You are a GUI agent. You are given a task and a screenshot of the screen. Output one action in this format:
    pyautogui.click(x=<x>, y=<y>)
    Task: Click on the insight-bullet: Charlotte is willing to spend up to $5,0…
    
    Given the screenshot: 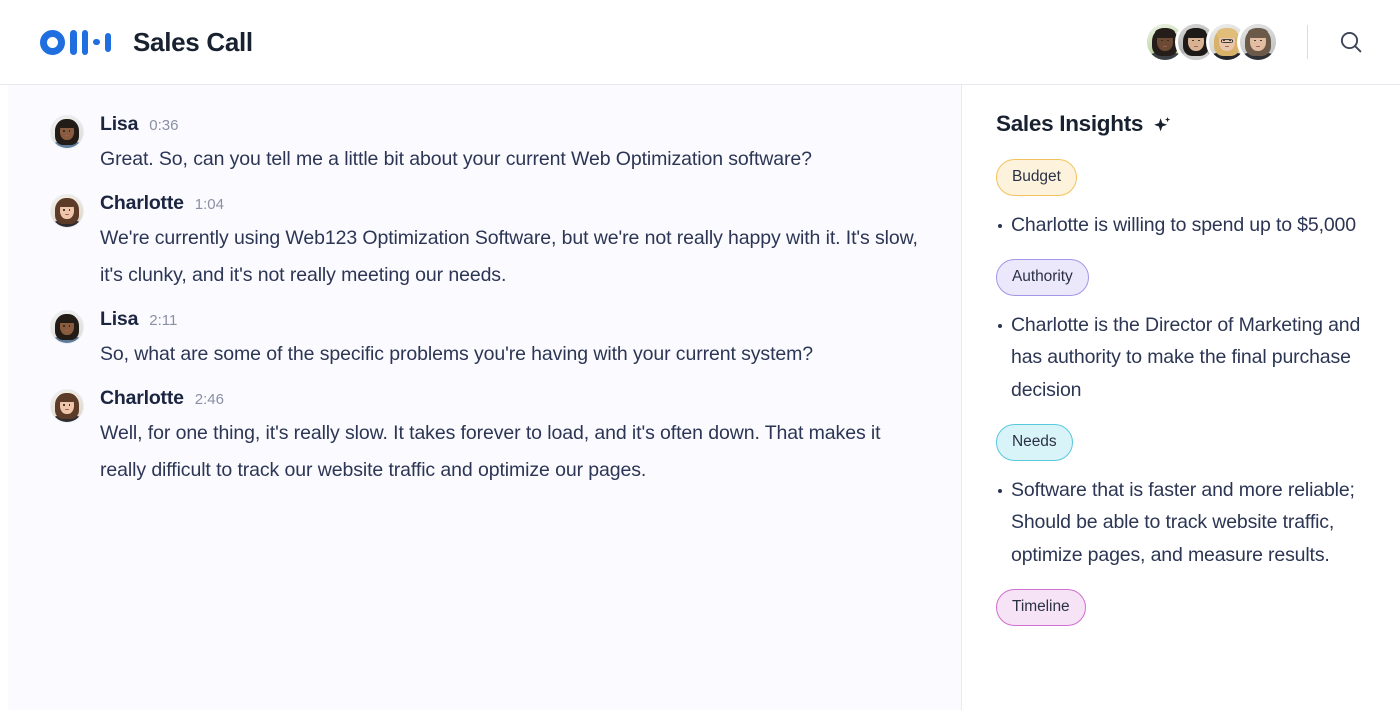 What is the action you would take?
    pyautogui.click(x=1185, y=225)
    